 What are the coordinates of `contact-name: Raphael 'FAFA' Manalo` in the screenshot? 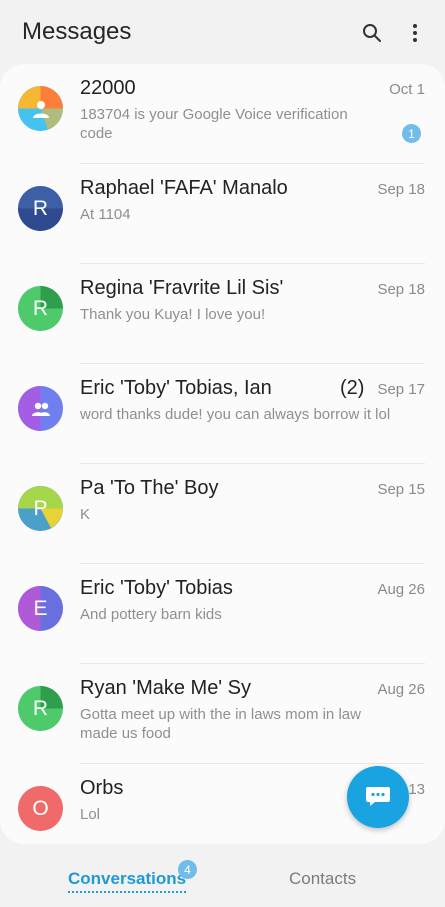 It's located at (184, 188).